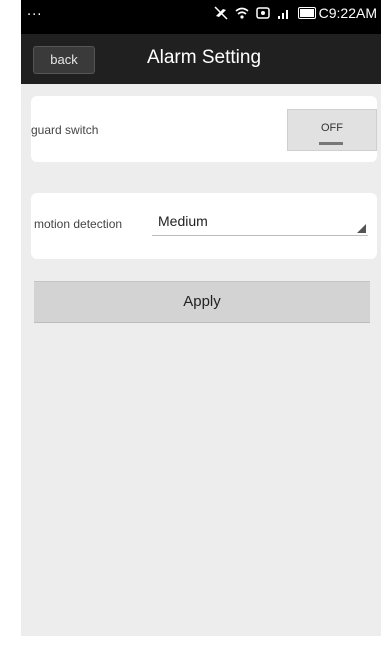  Describe the element at coordinates (306, 13) in the screenshot. I see `battery-icon` at that location.